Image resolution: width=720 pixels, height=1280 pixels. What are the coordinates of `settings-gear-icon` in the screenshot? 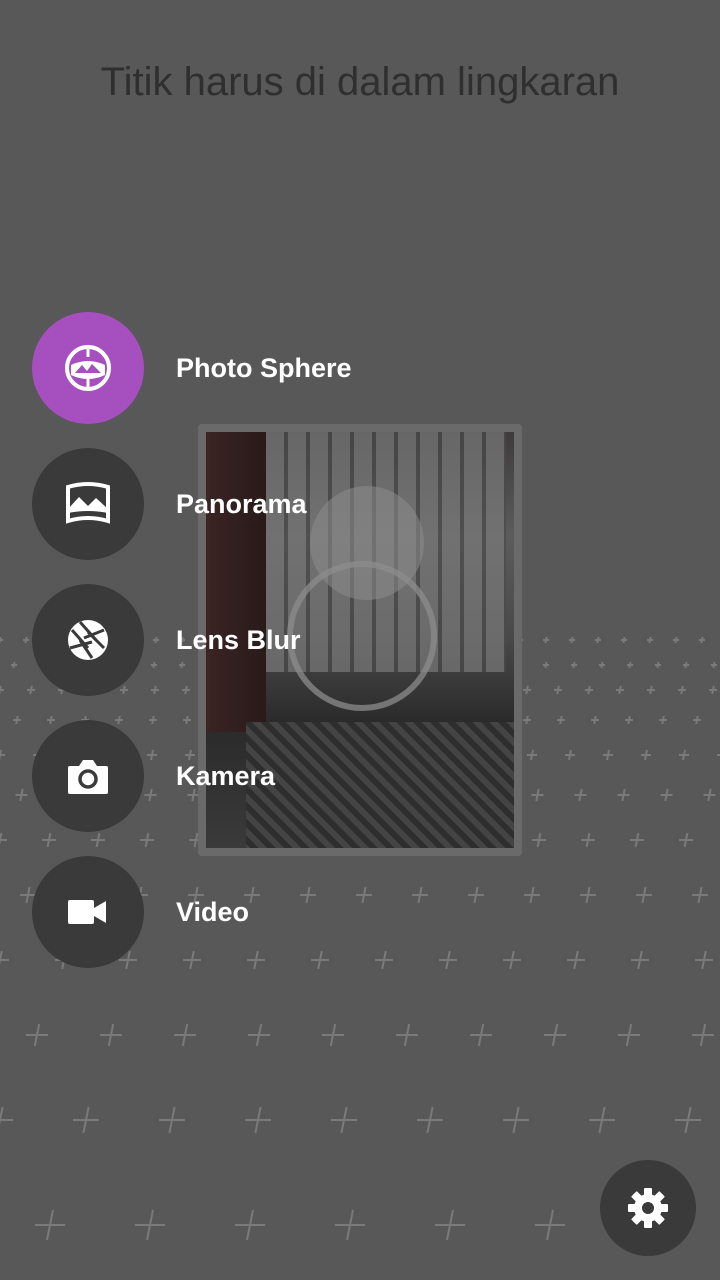 It's located at (648, 1208).